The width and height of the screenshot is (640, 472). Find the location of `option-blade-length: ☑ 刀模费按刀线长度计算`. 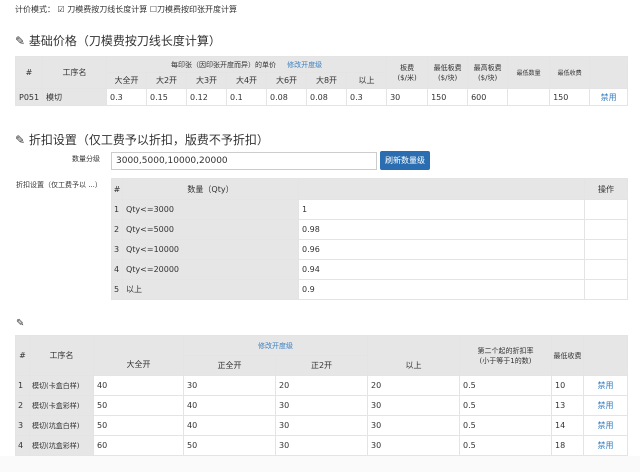

option-blade-length: ☑ 刀模费按刀线长度计算 is located at coordinates (103, 9).